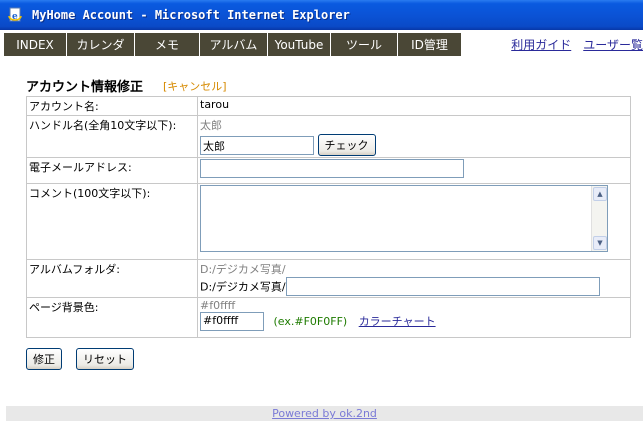  I want to click on color-chart-link: カラーチャート, so click(397, 321).